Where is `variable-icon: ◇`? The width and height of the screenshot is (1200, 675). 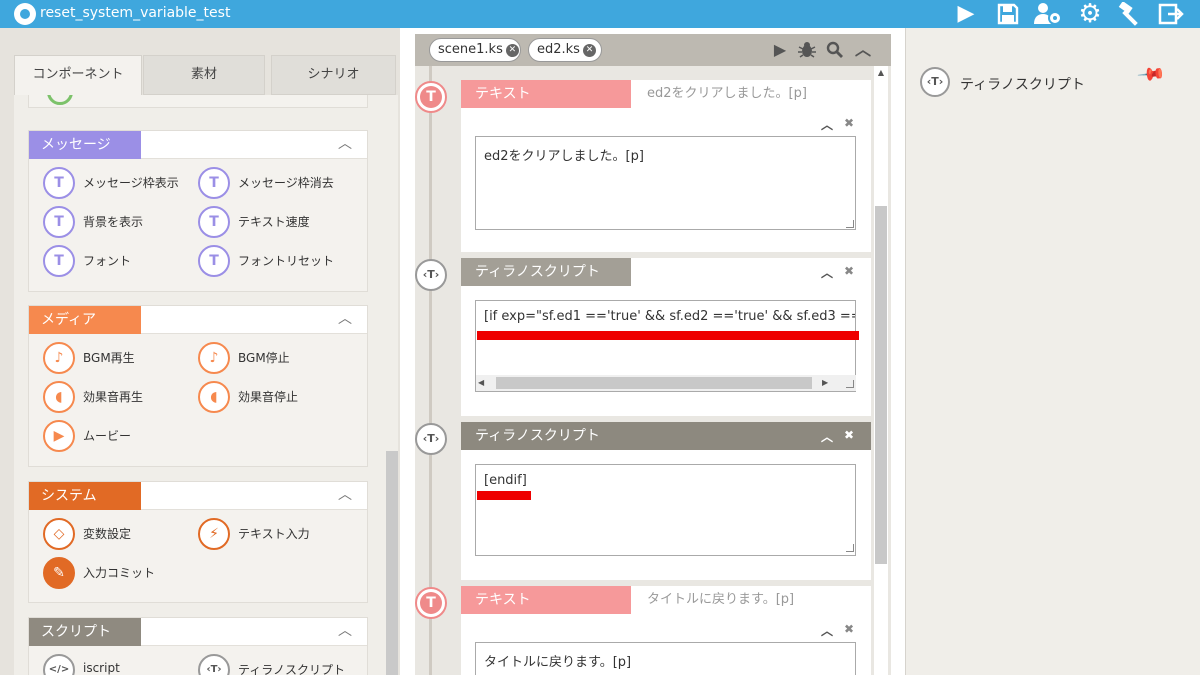 variable-icon: ◇ is located at coordinates (59, 534).